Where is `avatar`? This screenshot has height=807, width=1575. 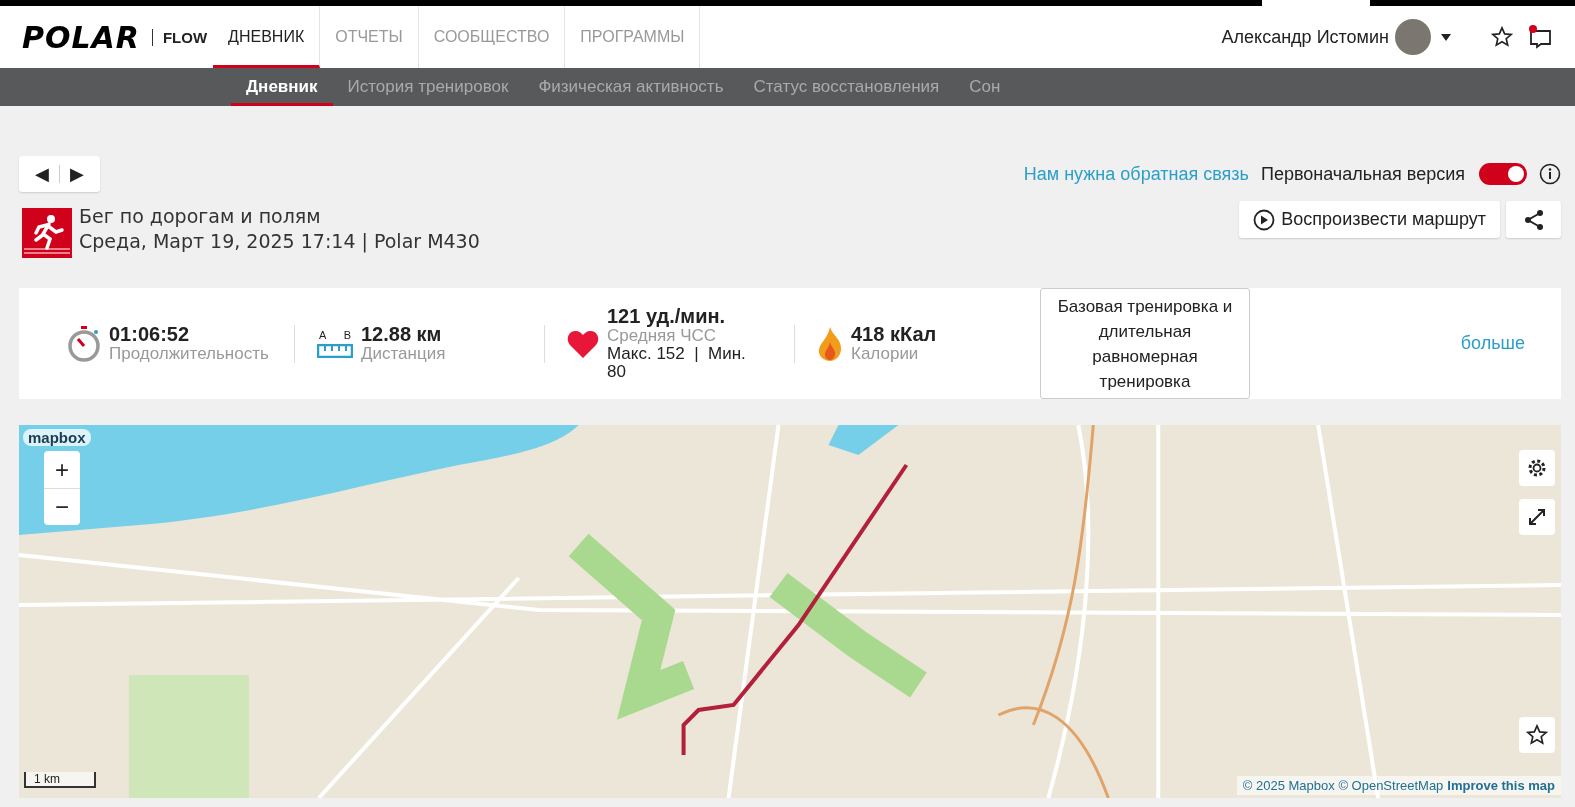
avatar is located at coordinates (1413, 37).